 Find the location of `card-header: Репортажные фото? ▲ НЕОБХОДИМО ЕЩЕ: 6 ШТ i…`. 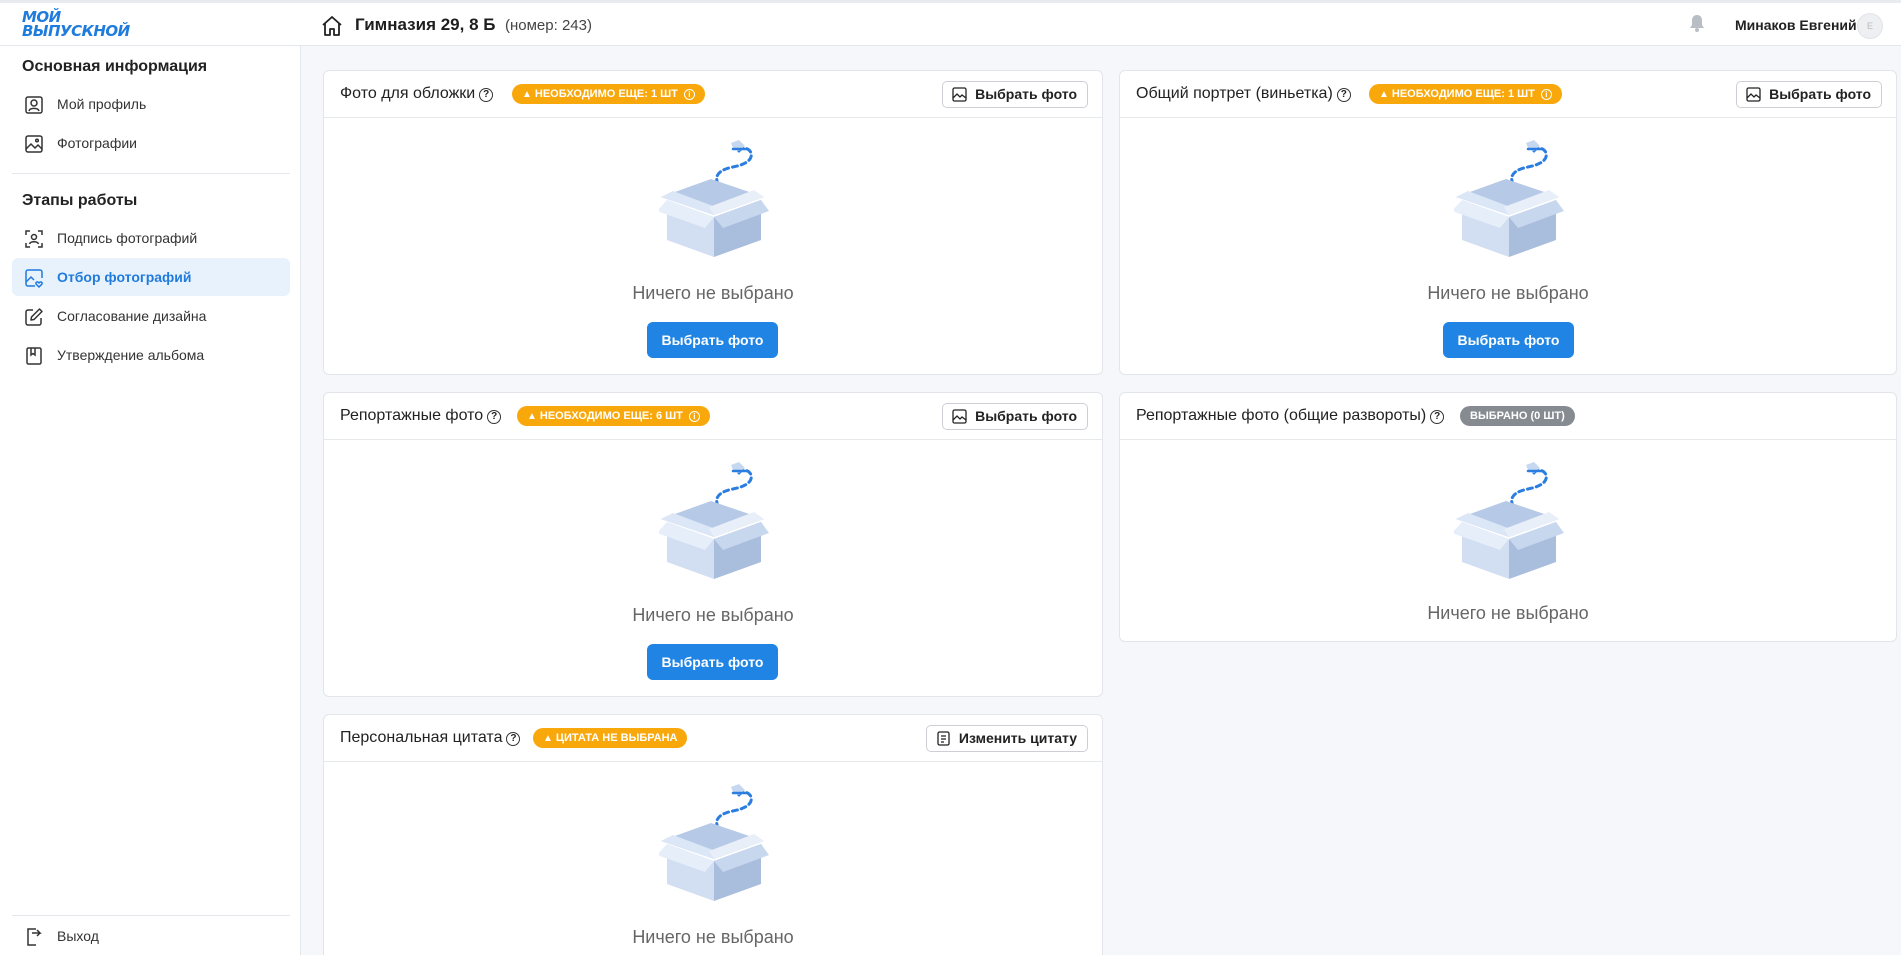

card-header: Репортажные фото? ▲ НЕОБХОДИМО ЕЩЕ: 6 ШТ i… is located at coordinates (713, 416).